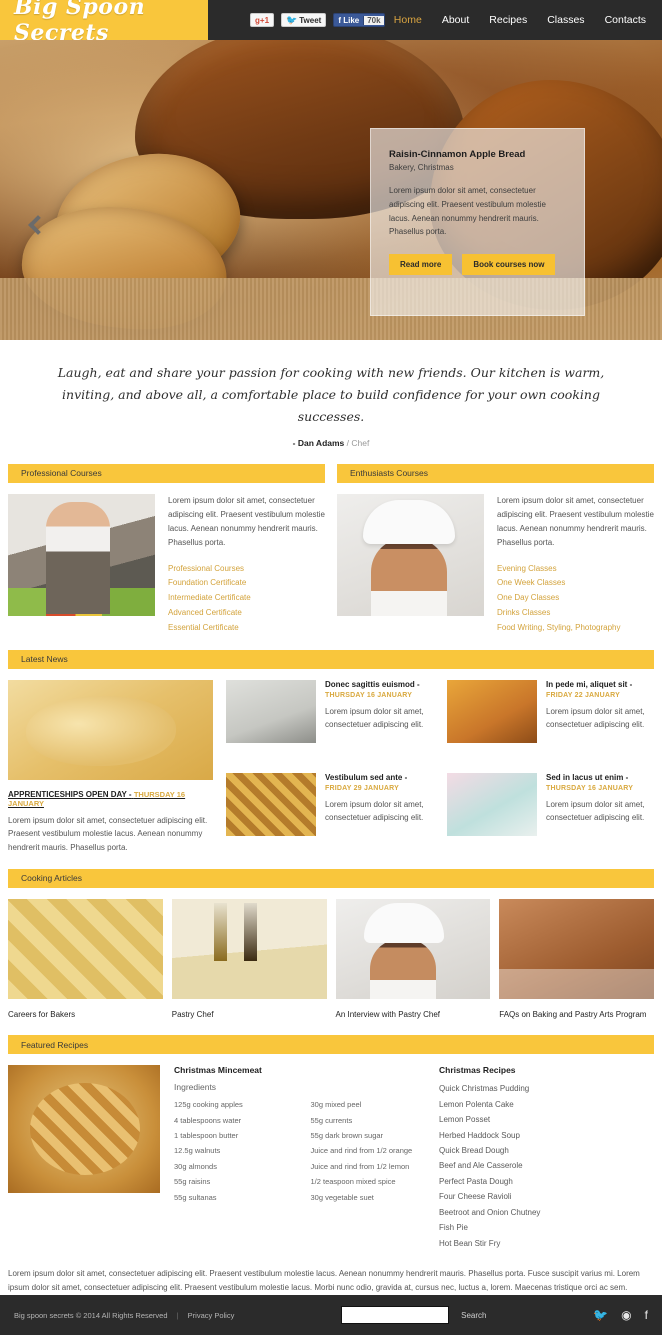  What do you see at coordinates (408, 20) in the screenshot?
I see `nav-item-home: Home` at bounding box center [408, 20].